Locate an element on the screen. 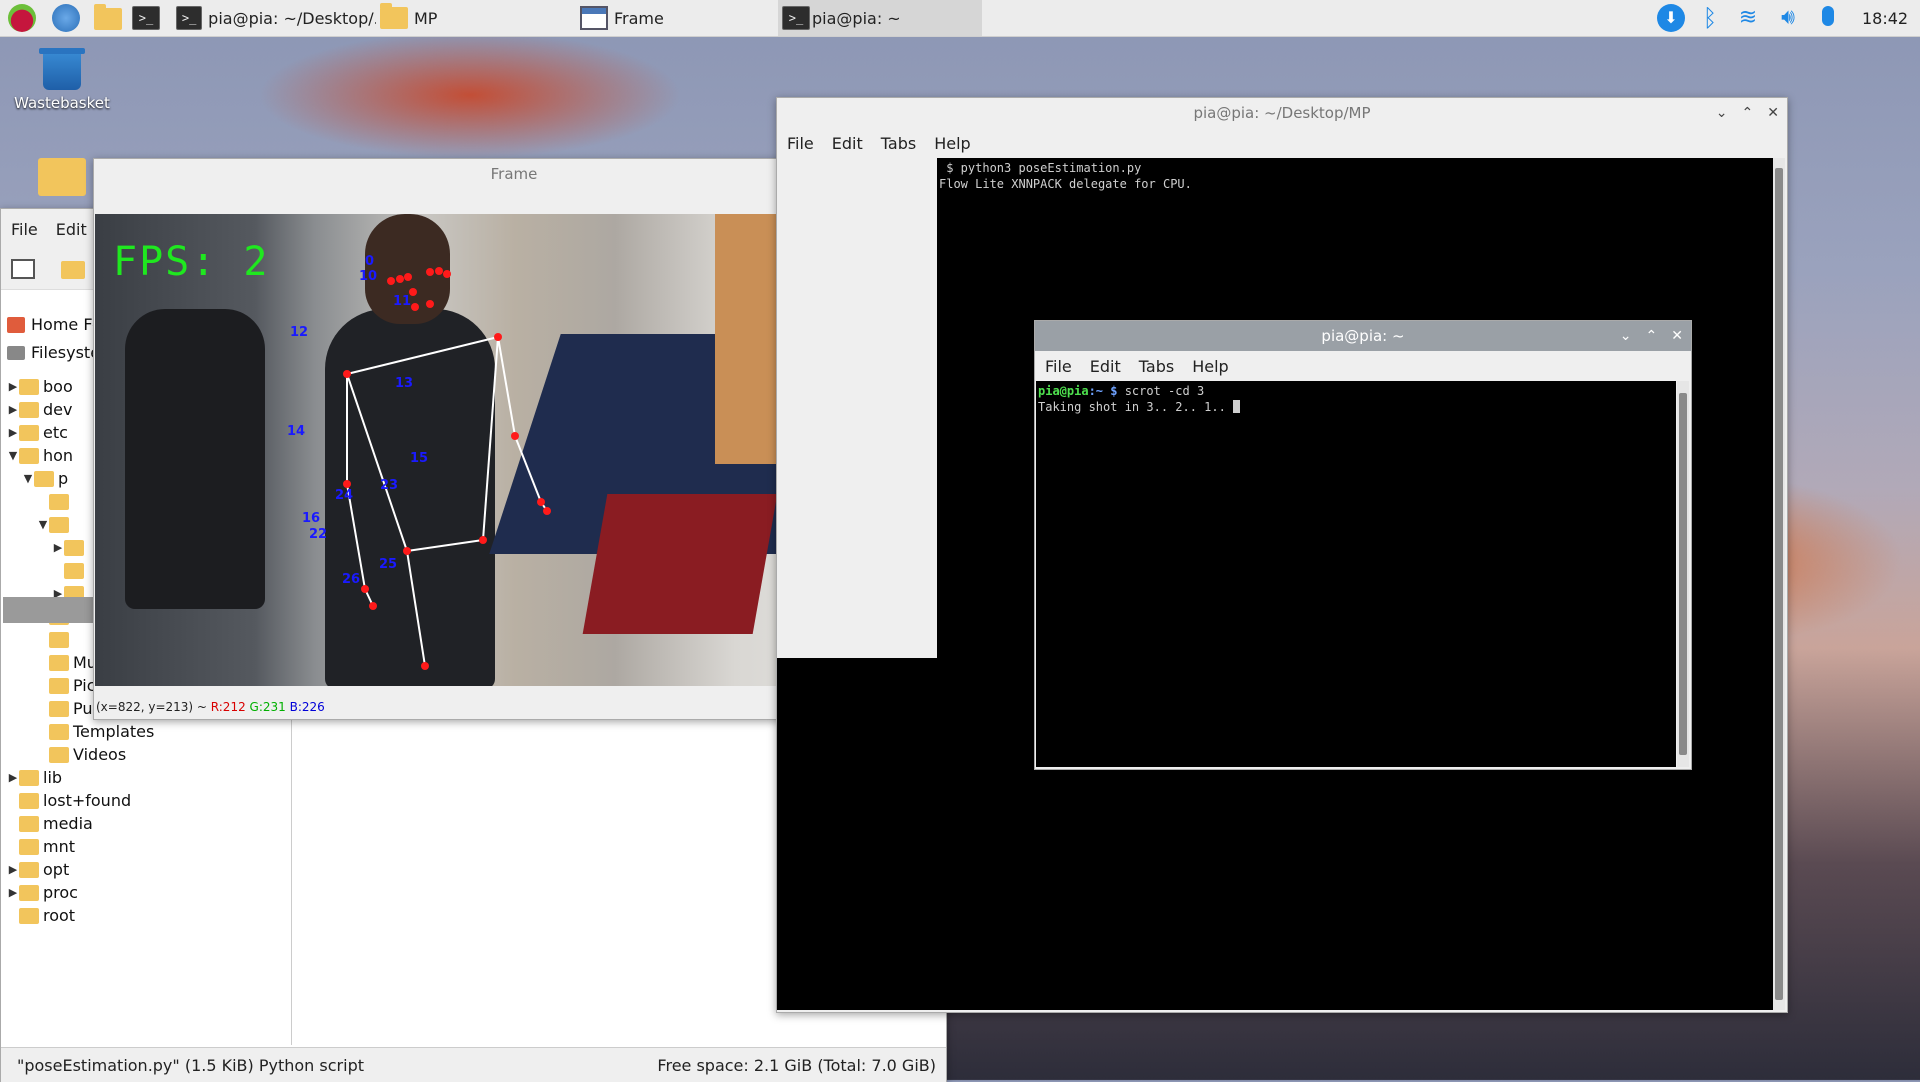 The width and height of the screenshot is (1920, 1082). taskbar-item-frame: Frame is located at coordinates (675, 18).